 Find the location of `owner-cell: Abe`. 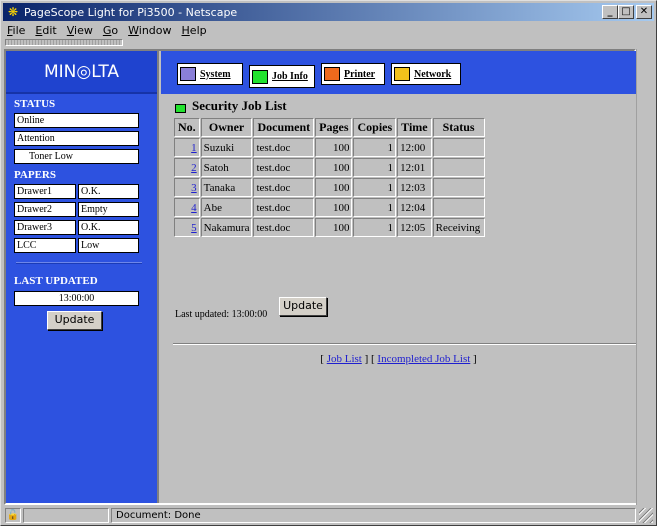

owner-cell: Abe is located at coordinates (226, 207).